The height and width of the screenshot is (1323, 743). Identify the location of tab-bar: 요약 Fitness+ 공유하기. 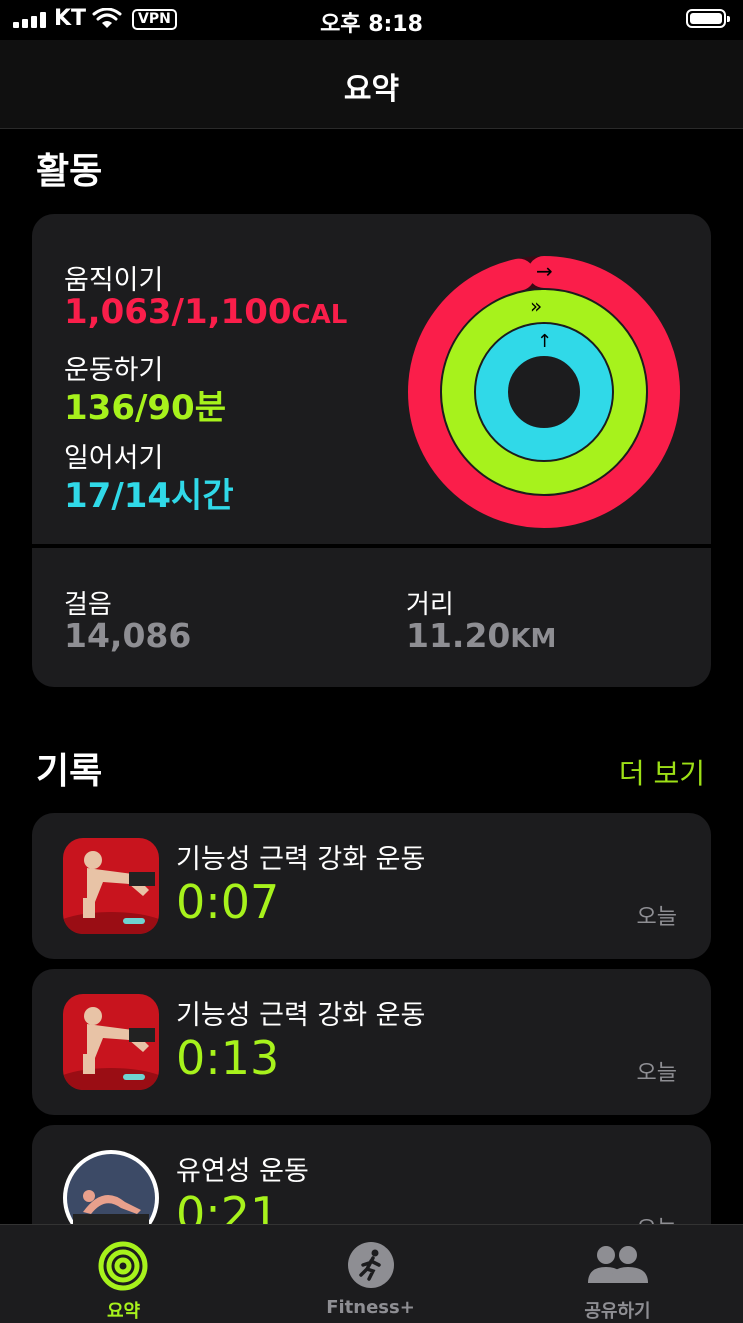
(371, 1273).